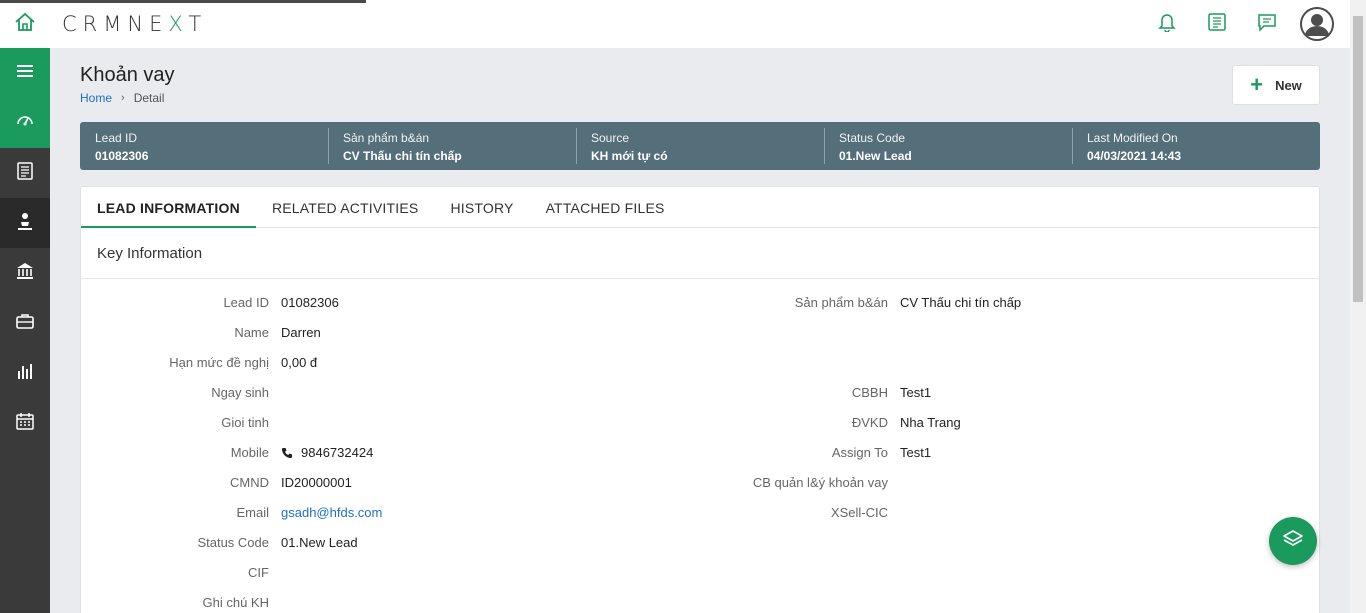  I want to click on summary-status: Status Code 01.New Lead, so click(948, 146).